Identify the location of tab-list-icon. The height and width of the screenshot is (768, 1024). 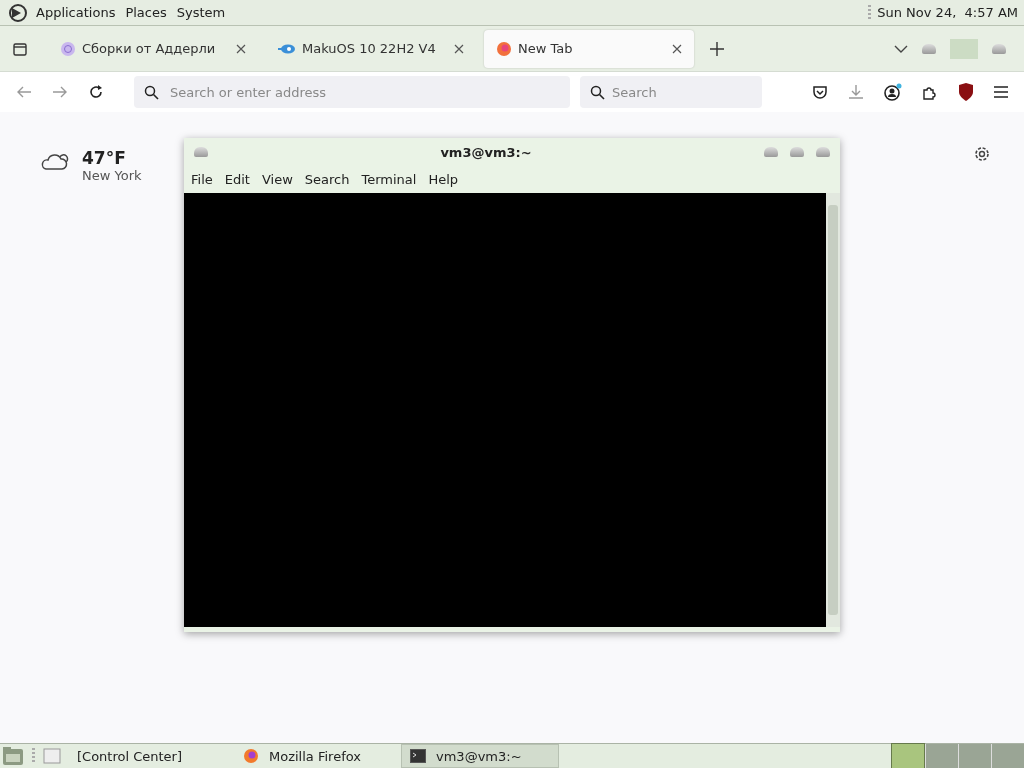
(20, 48).